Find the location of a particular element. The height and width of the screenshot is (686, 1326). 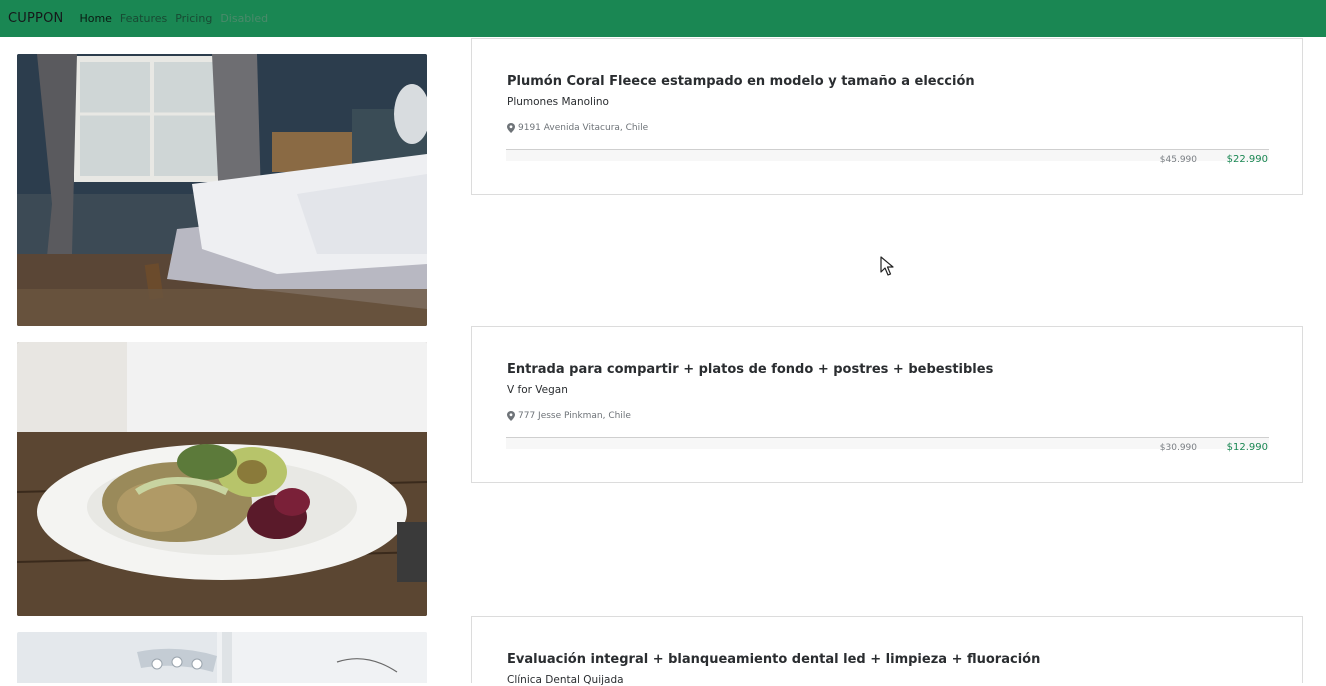

nav-pricing: Pricing is located at coordinates (193, 18).